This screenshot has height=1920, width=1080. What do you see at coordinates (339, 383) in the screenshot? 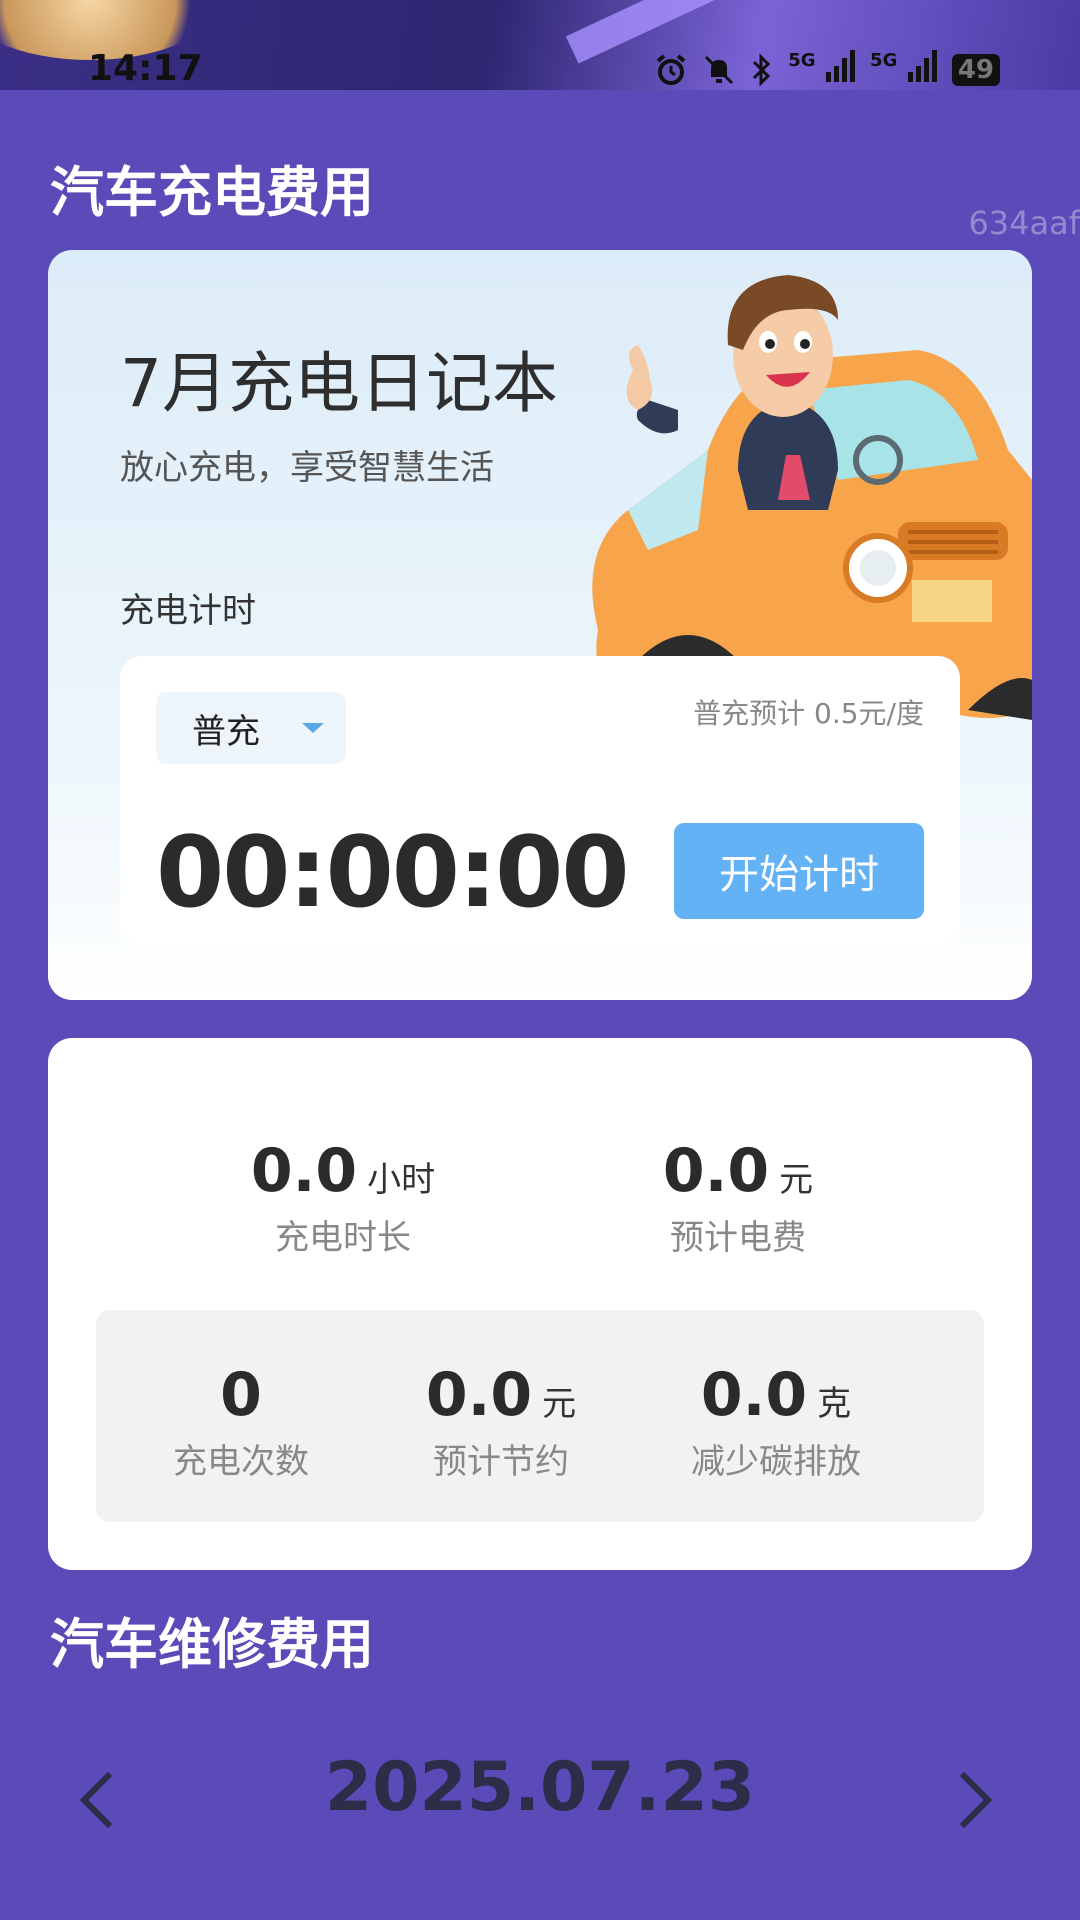
I see `diary-title: 7月充电日记本` at bounding box center [339, 383].